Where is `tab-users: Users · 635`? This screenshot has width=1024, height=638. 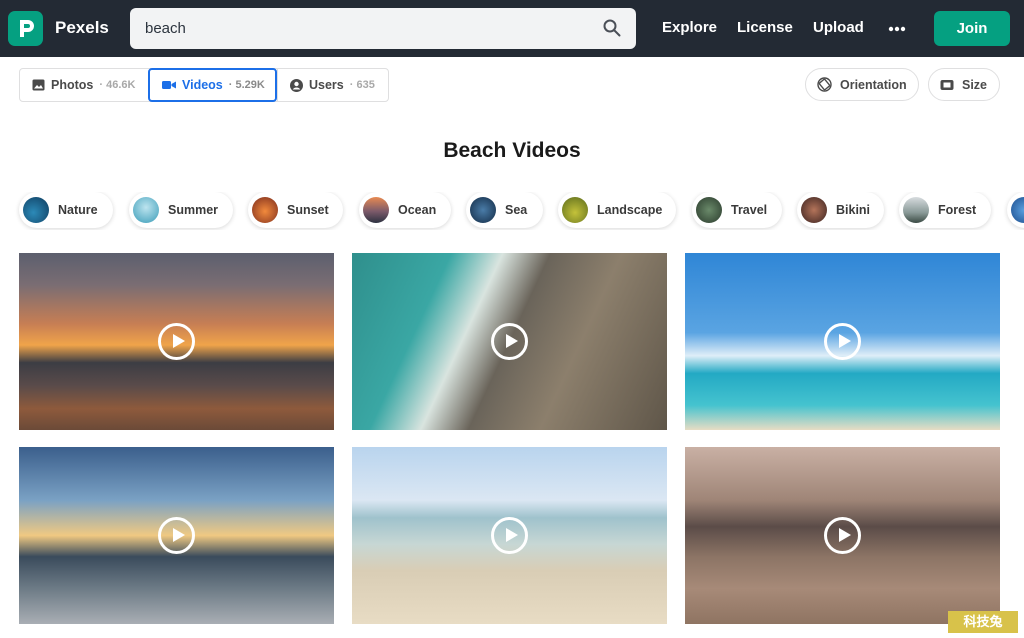
tab-users: Users · 635 is located at coordinates (333, 85).